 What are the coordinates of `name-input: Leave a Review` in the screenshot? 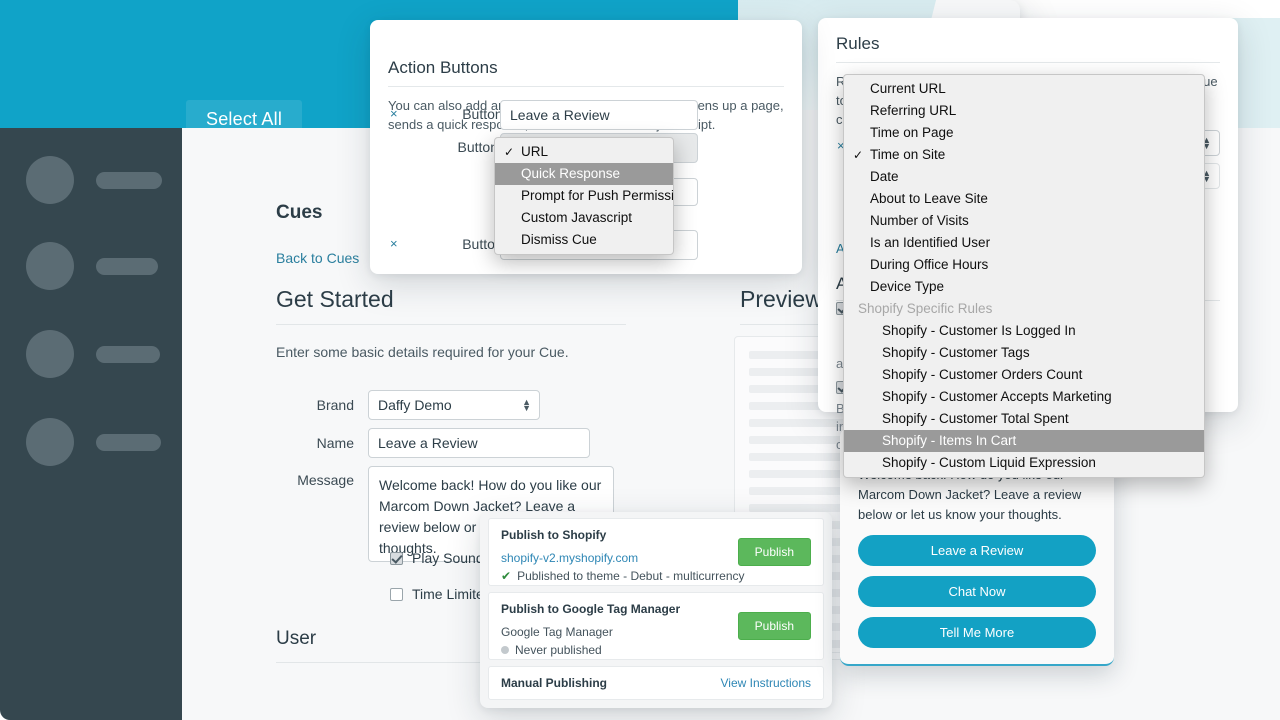 It's located at (479, 443).